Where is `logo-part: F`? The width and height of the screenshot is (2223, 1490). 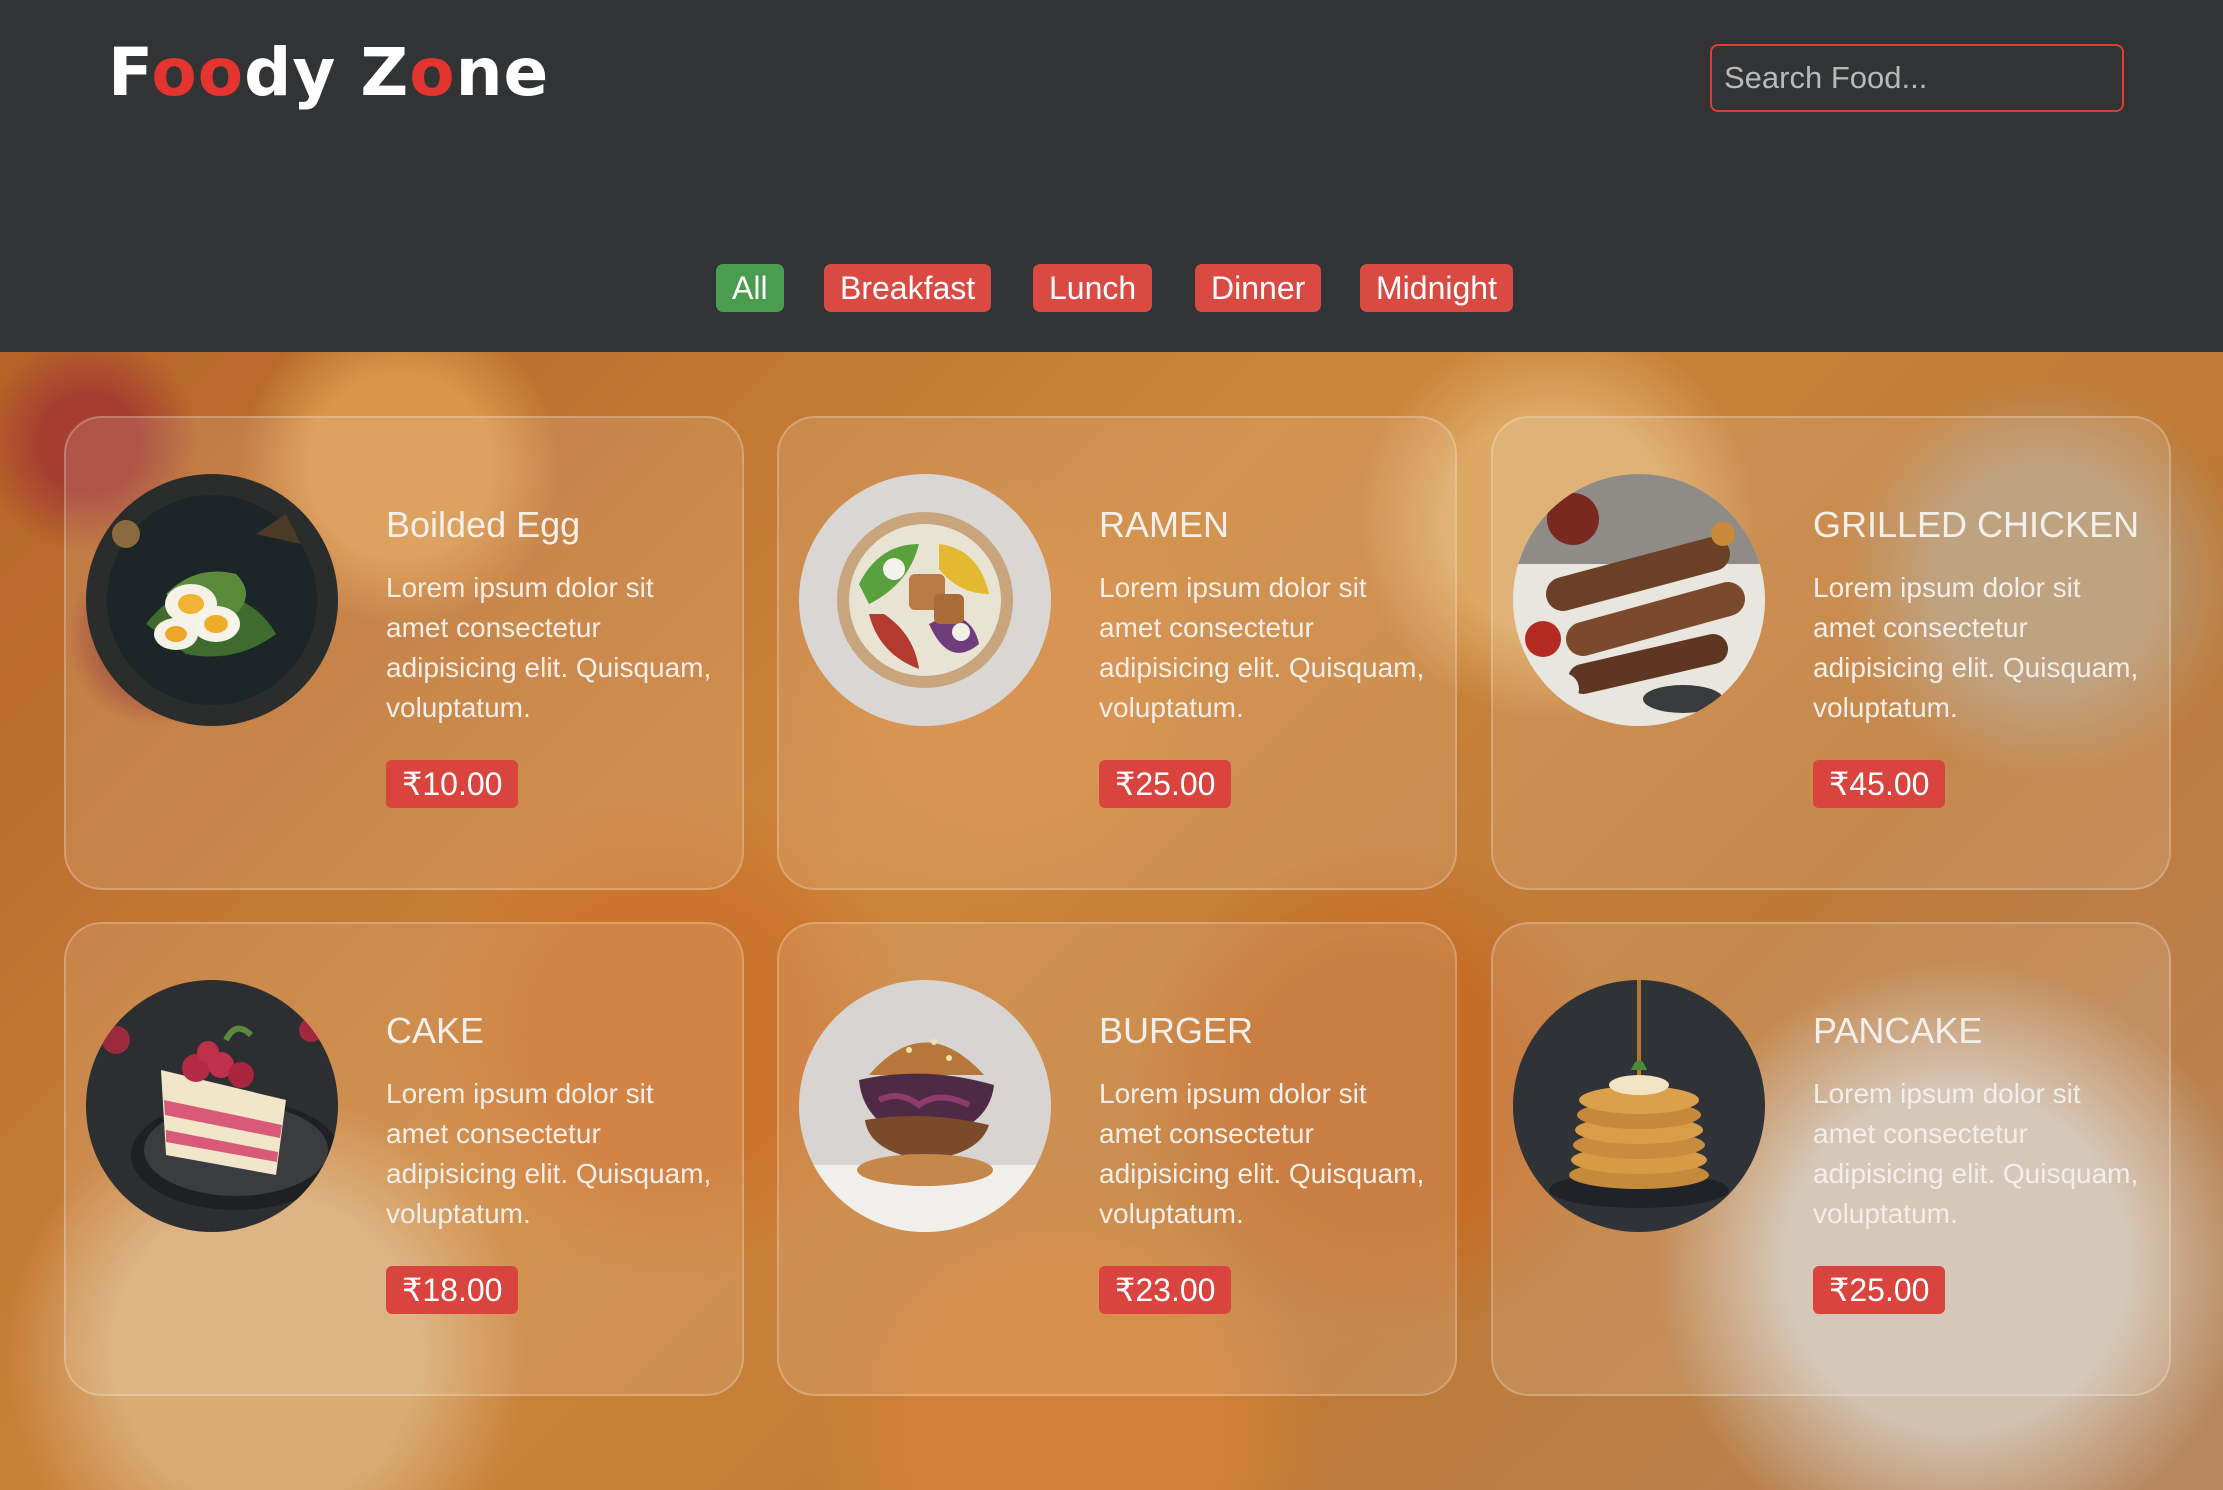 logo-part: F is located at coordinates (130, 72).